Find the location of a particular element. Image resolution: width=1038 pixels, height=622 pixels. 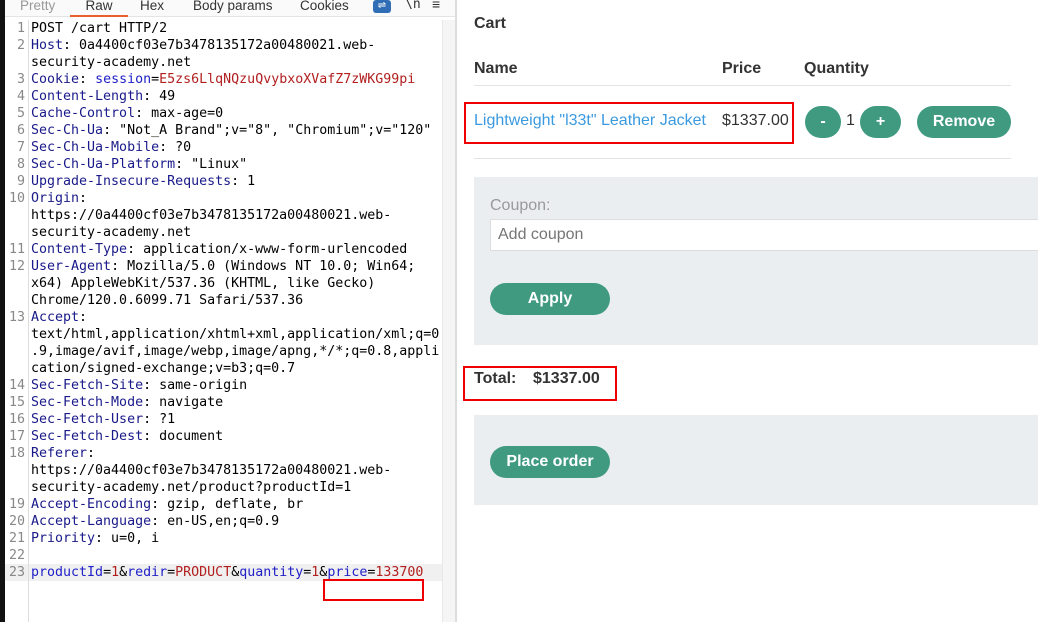

line-number: 8 is located at coordinates (20, 164).